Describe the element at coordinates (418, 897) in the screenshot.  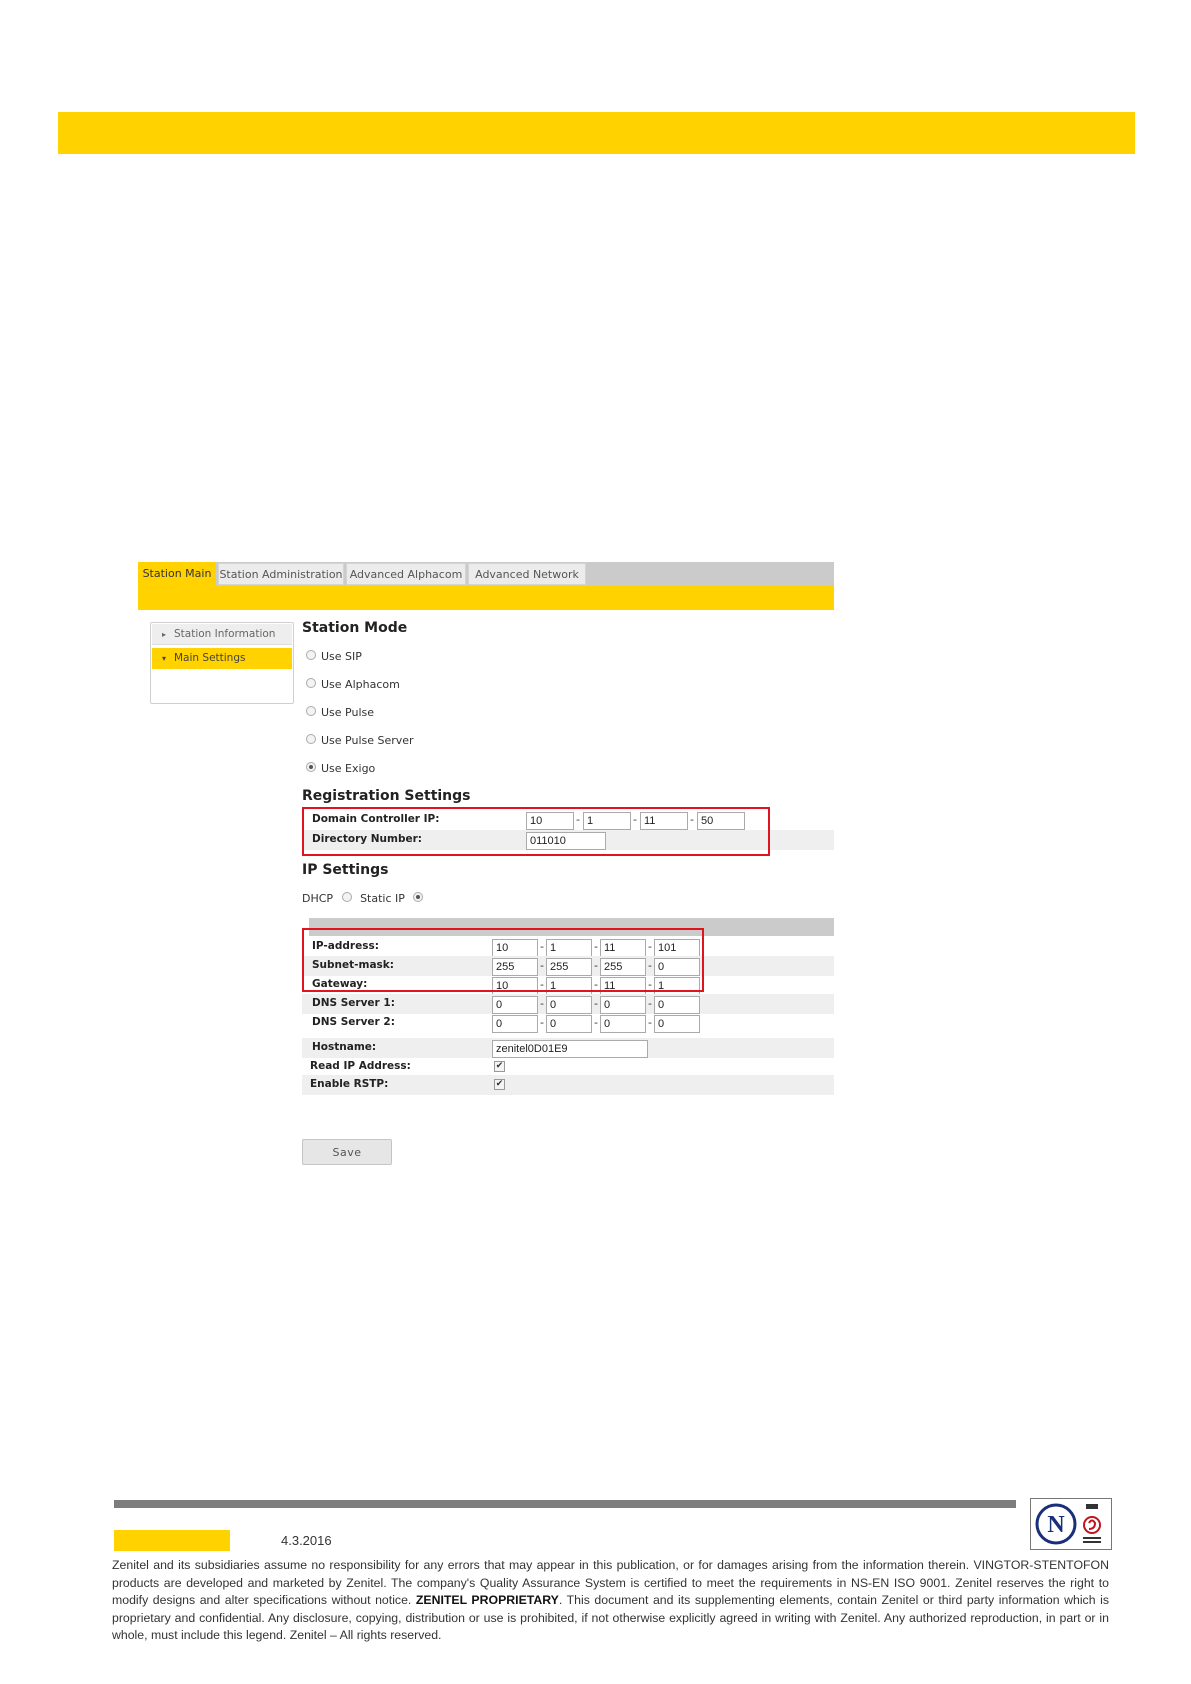
I see `radio-static-ip` at that location.